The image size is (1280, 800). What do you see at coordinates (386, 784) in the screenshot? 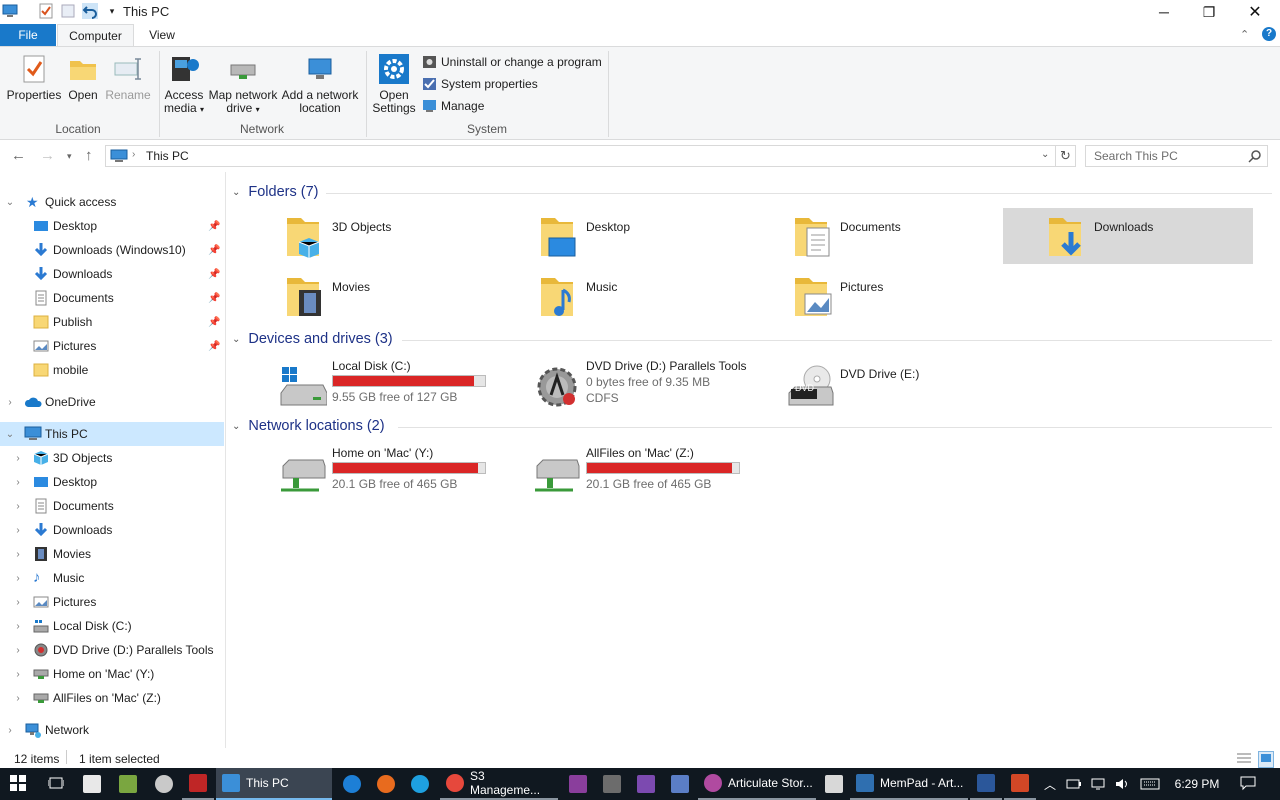
I see `taskbar-firefox` at bounding box center [386, 784].